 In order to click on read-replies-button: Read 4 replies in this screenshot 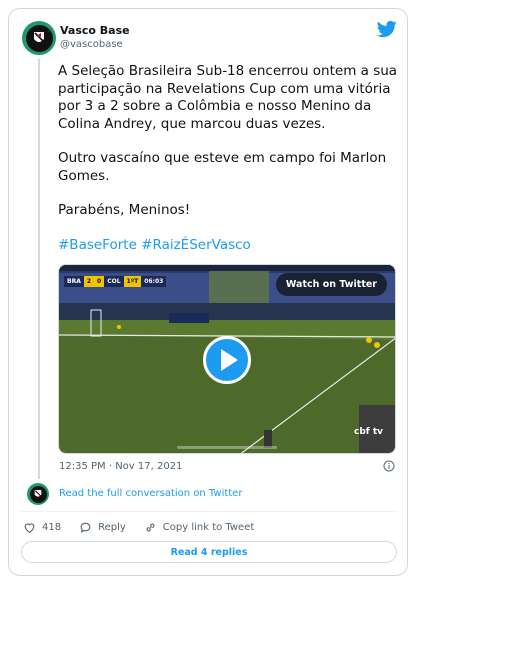, I will do `click(209, 552)`.